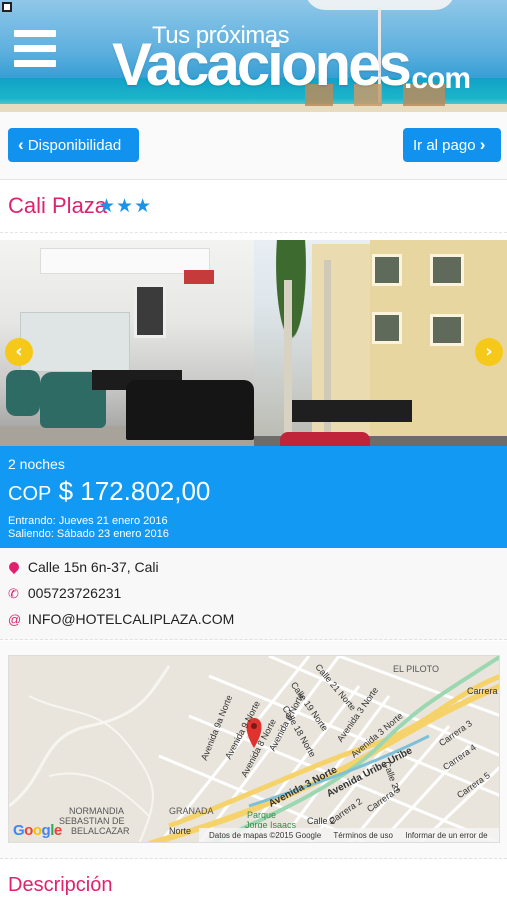 The image size is (507, 900). I want to click on logo-suffix: .com, so click(437, 78).